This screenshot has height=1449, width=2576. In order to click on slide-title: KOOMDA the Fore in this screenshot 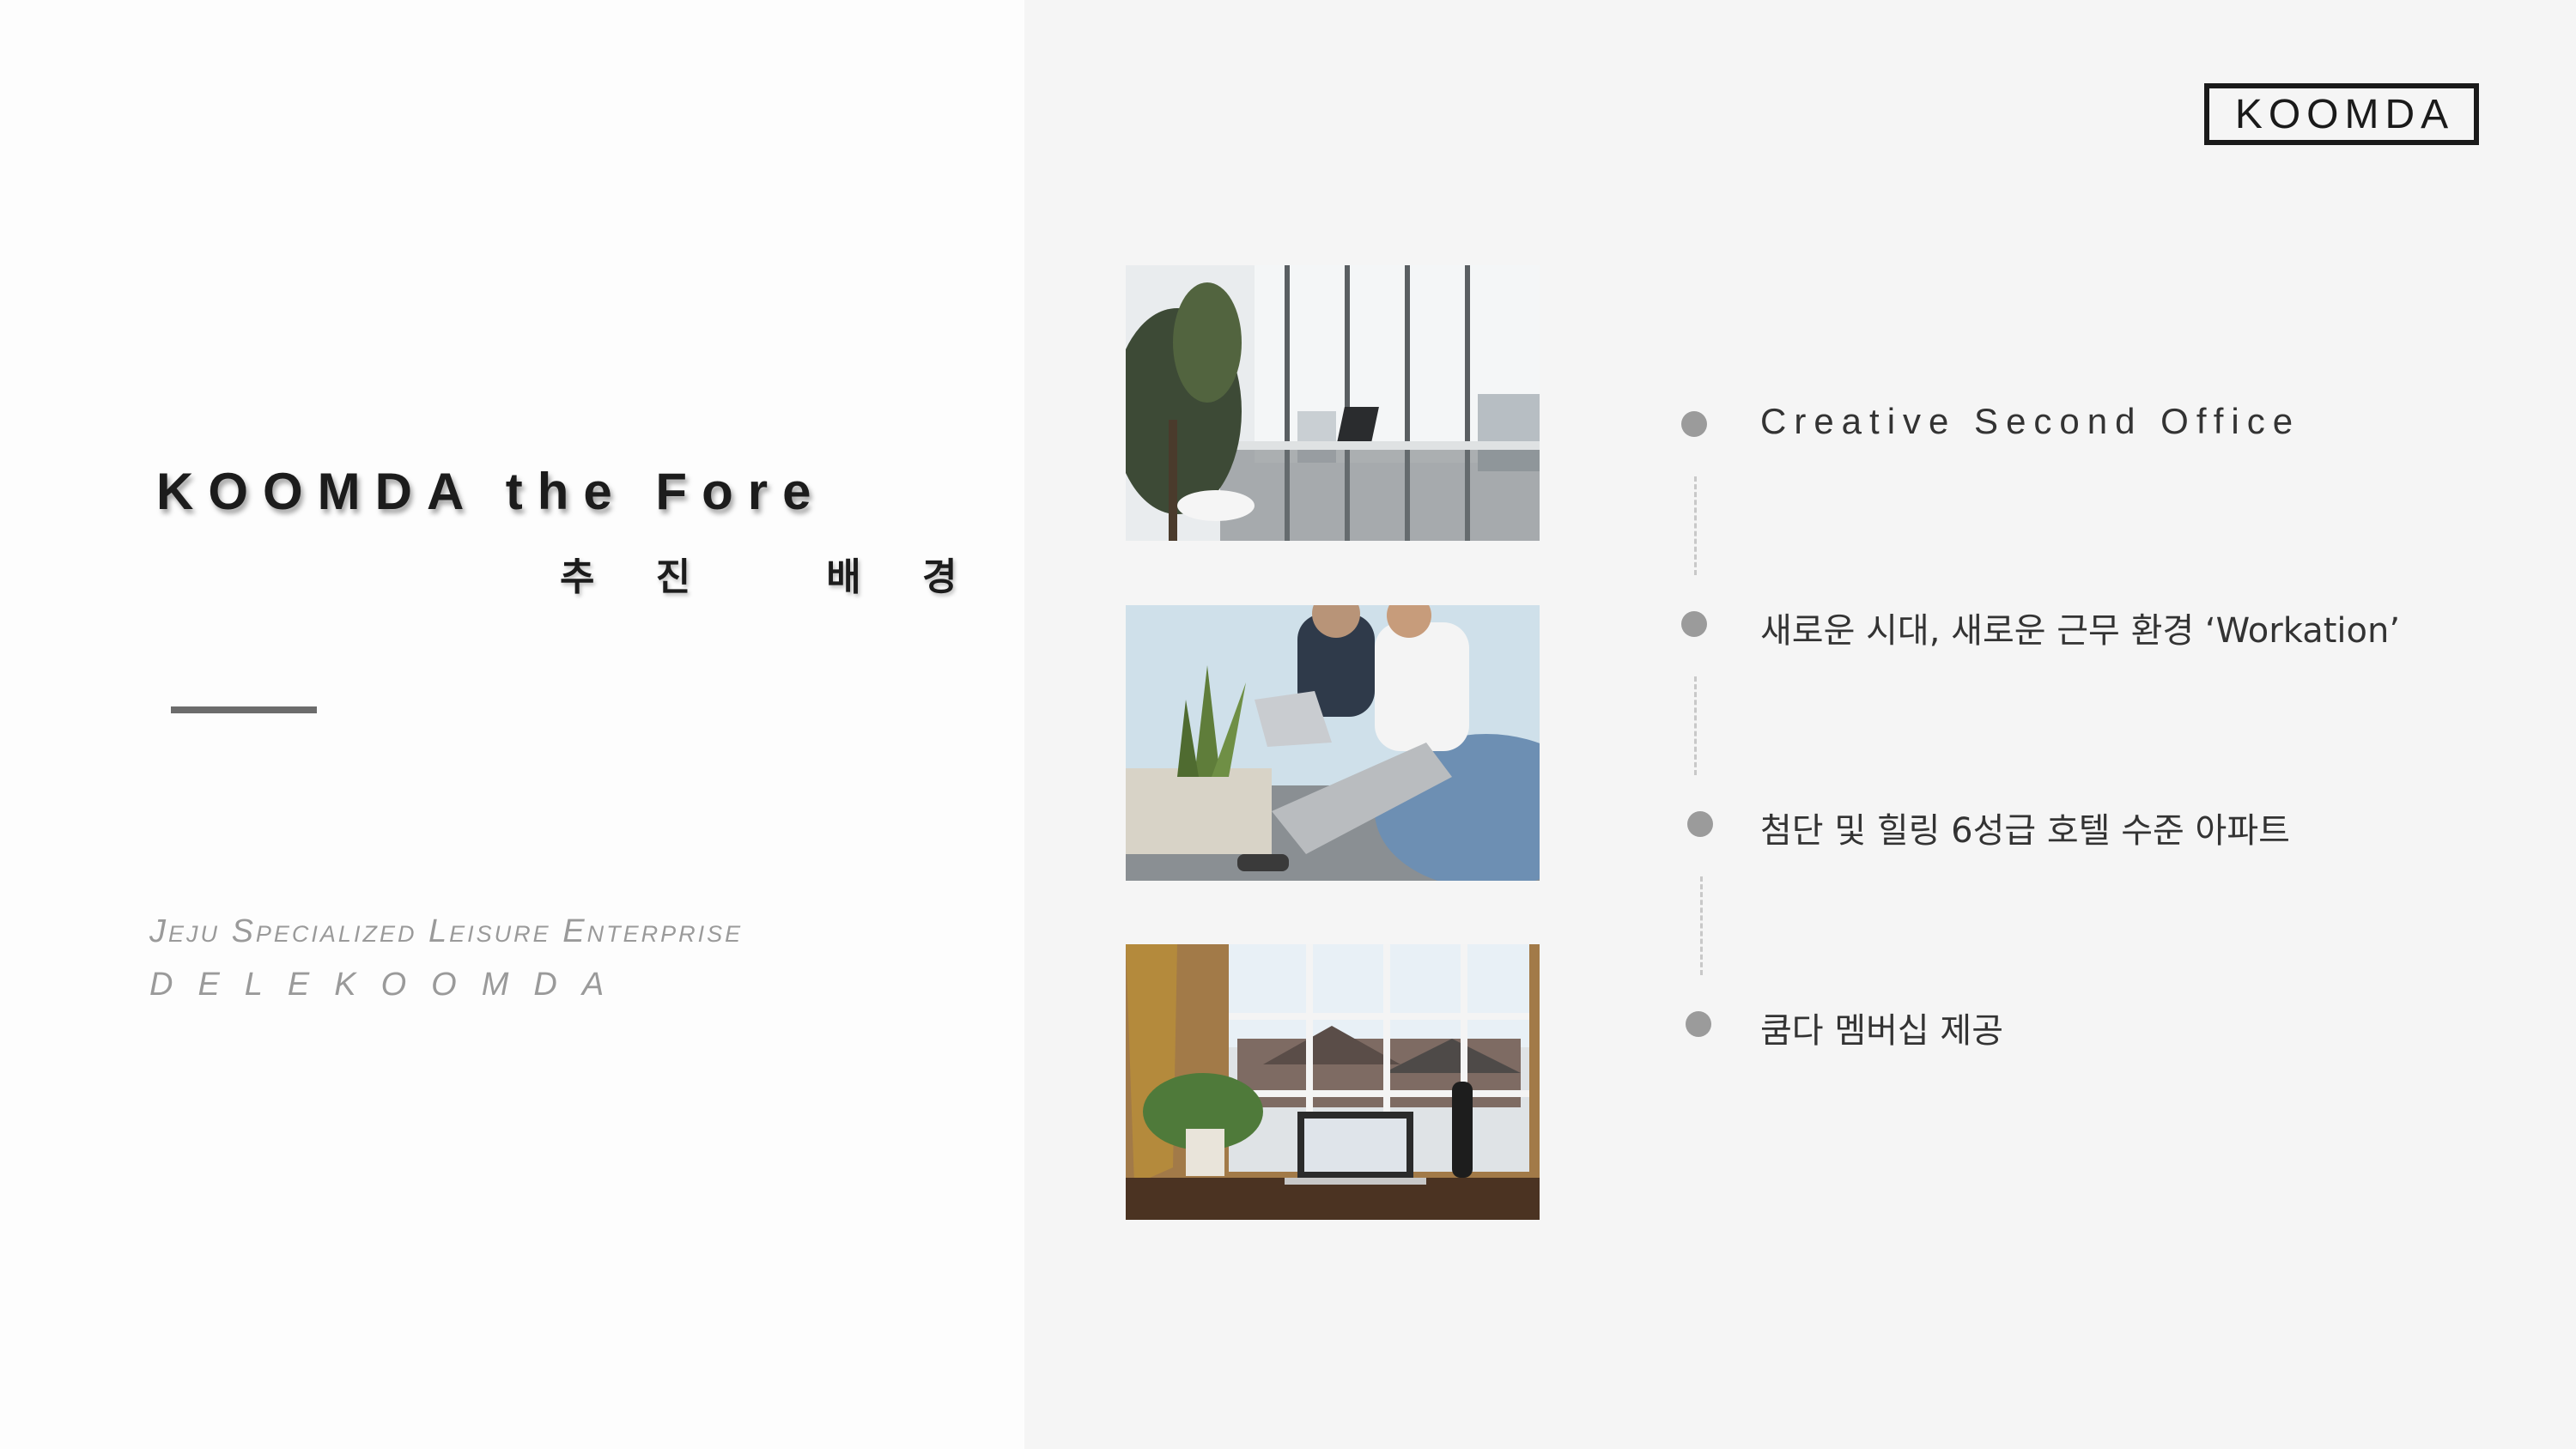, I will do `click(491, 491)`.